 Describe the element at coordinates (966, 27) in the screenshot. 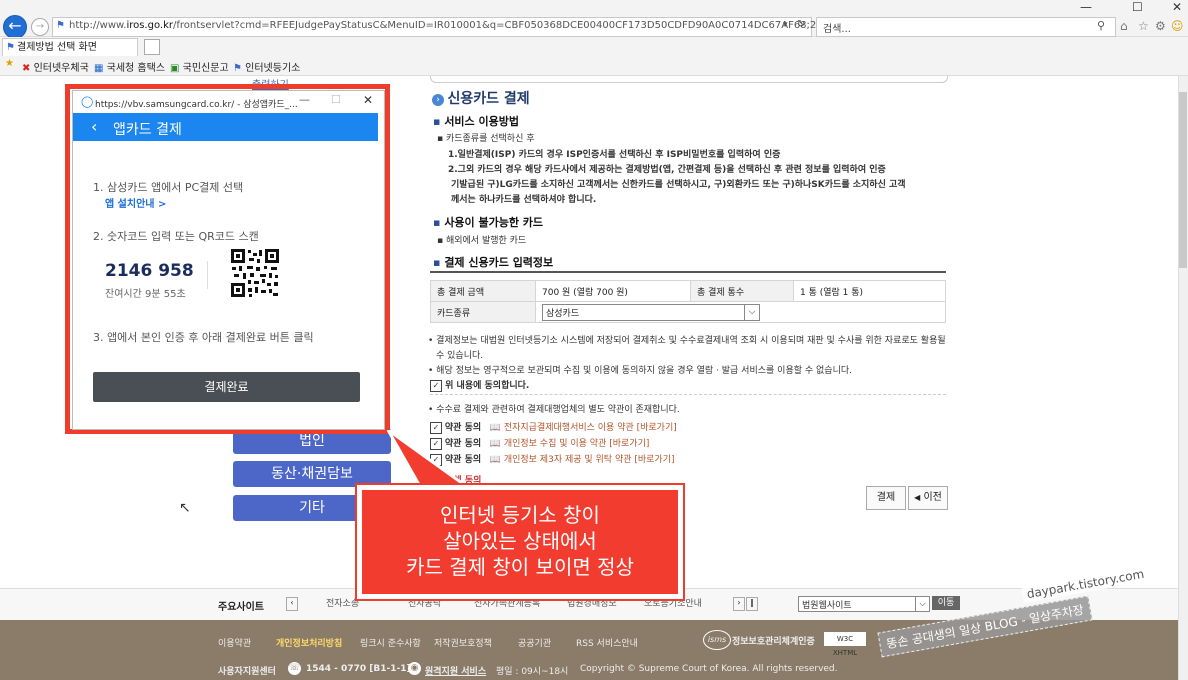

I see `search-input: 검색... ⚲` at that location.